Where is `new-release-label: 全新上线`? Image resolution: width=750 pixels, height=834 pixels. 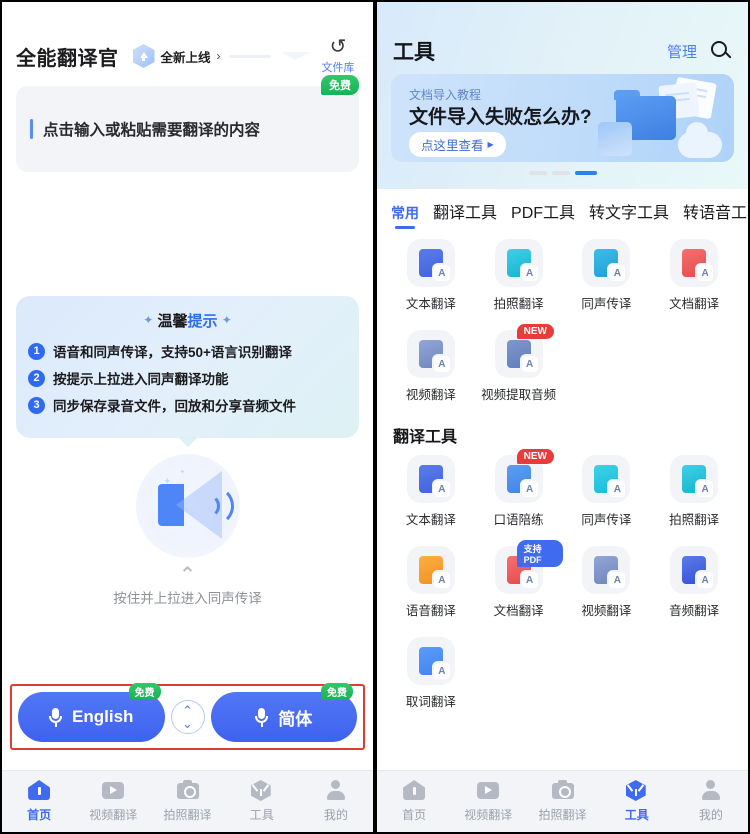 new-release-label: 全新上线 is located at coordinates (185, 57).